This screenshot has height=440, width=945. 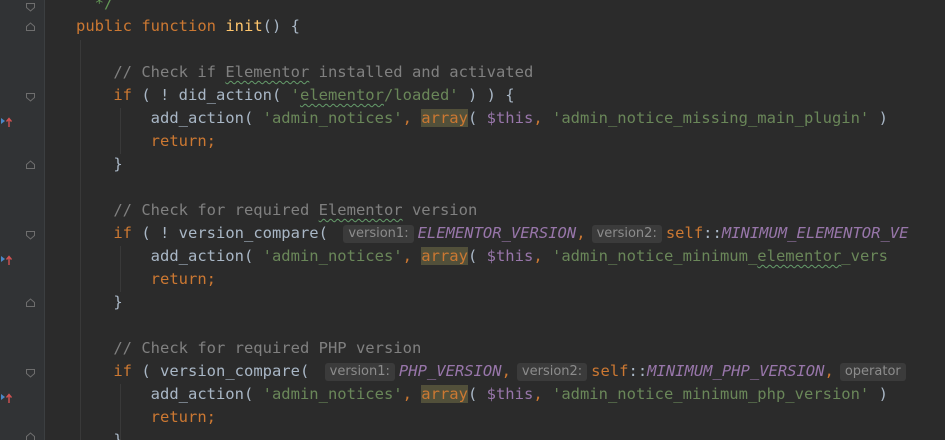 I want to click on string: 'admin_notice_minimum_, so click(x=654, y=256).